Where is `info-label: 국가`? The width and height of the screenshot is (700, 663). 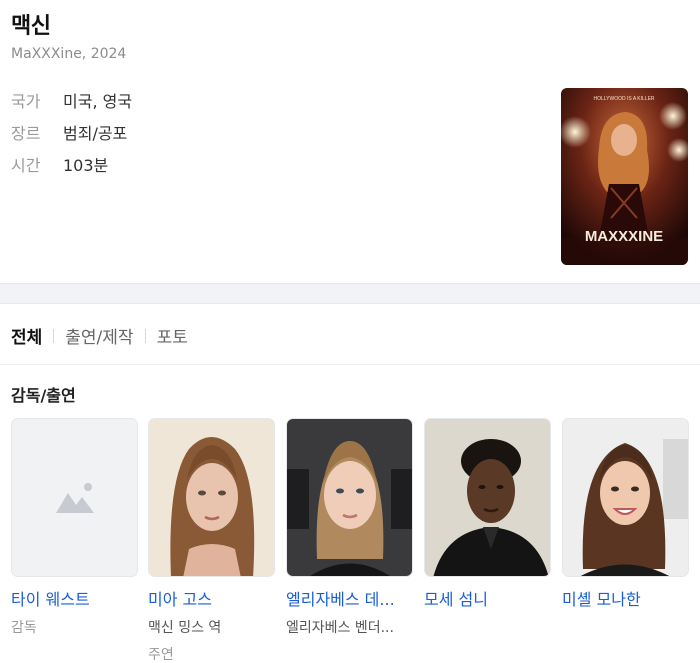 info-label: 국가 is located at coordinates (26, 101).